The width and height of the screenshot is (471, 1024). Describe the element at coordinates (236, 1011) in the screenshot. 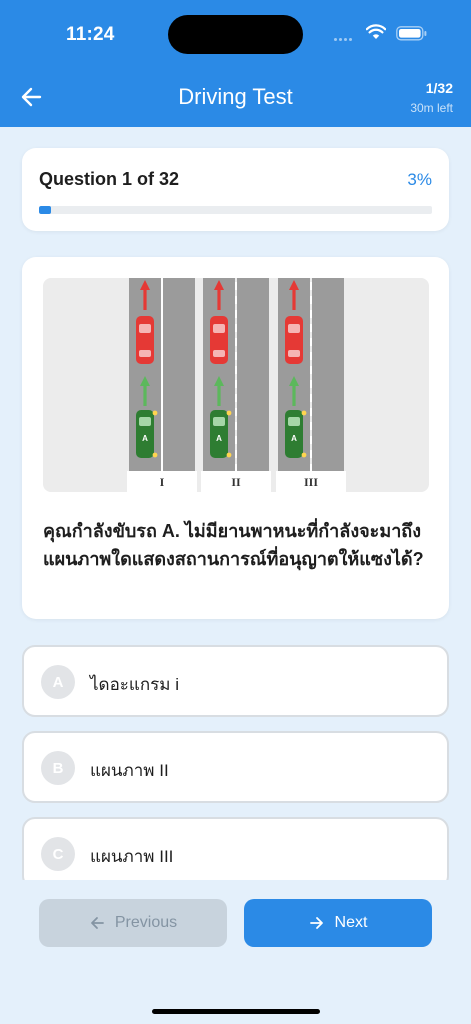

I see `home-indicator` at that location.